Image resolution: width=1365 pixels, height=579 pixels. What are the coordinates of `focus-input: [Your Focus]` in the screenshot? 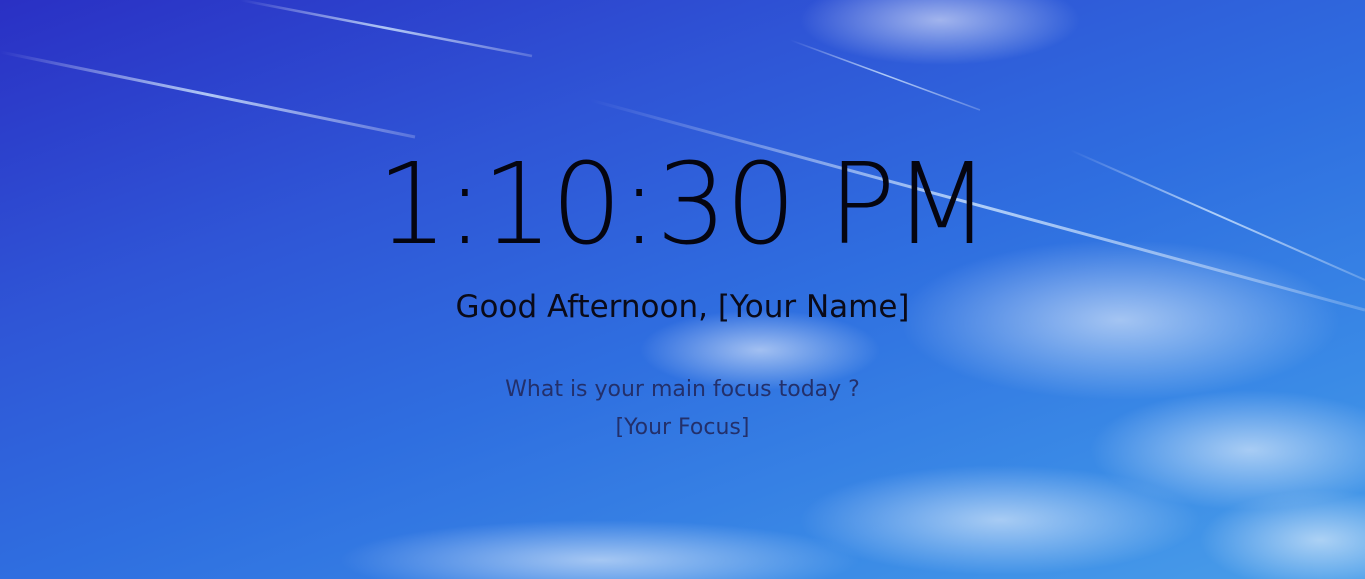 It's located at (683, 428).